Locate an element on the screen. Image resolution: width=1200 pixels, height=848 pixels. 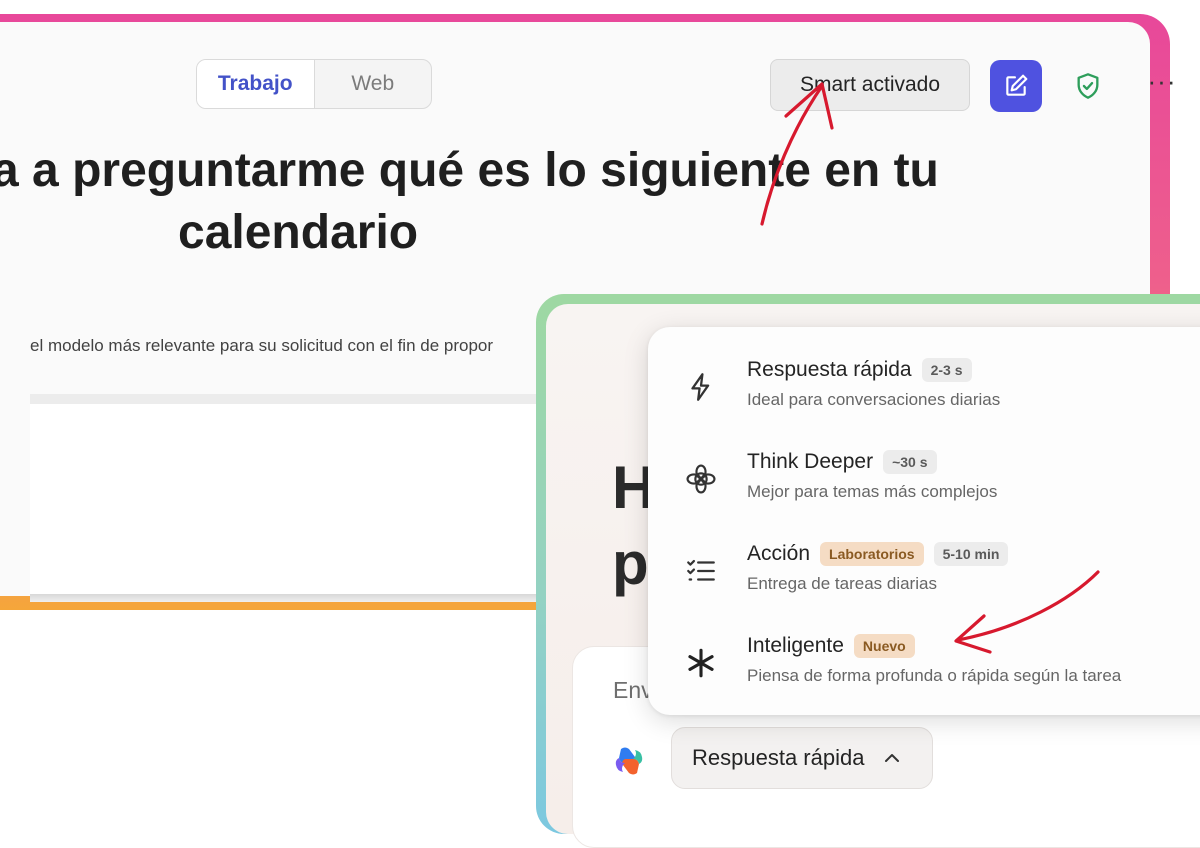
flower-icon is located at coordinates (701, 479).